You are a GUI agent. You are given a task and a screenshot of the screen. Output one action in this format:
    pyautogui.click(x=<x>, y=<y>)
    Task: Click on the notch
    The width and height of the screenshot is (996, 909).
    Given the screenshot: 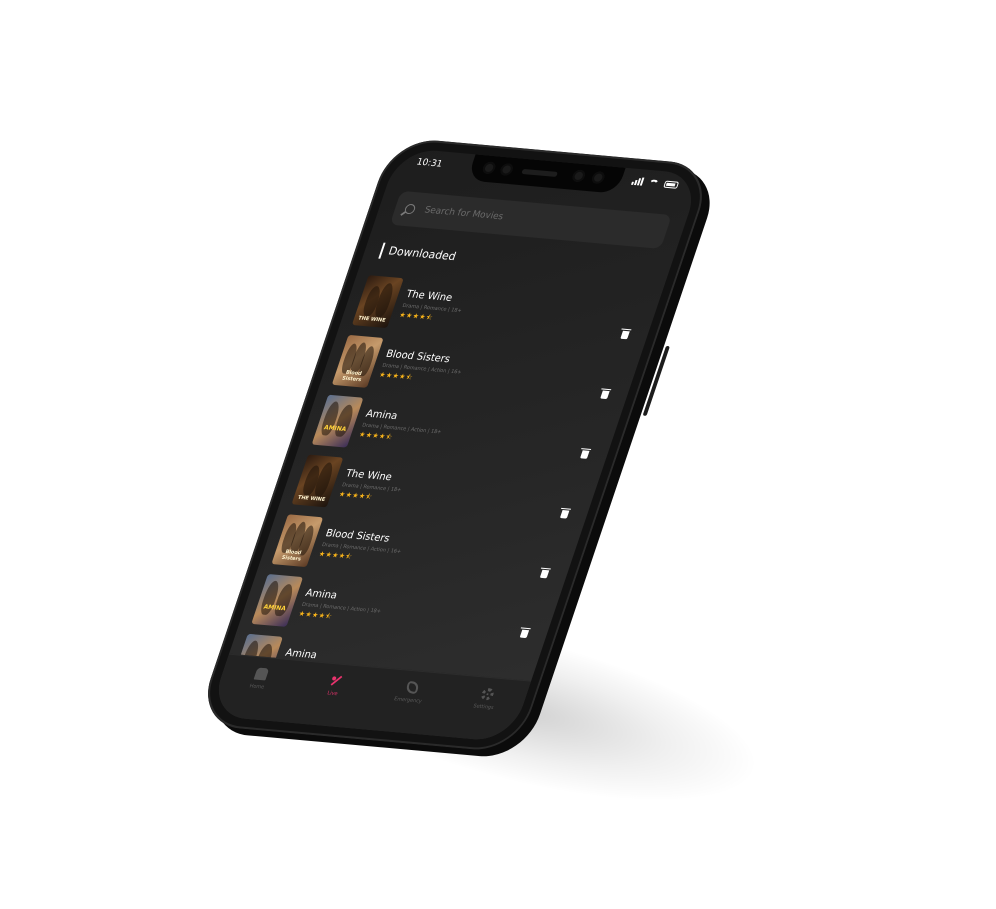 What is the action you would take?
    pyautogui.click(x=546, y=174)
    